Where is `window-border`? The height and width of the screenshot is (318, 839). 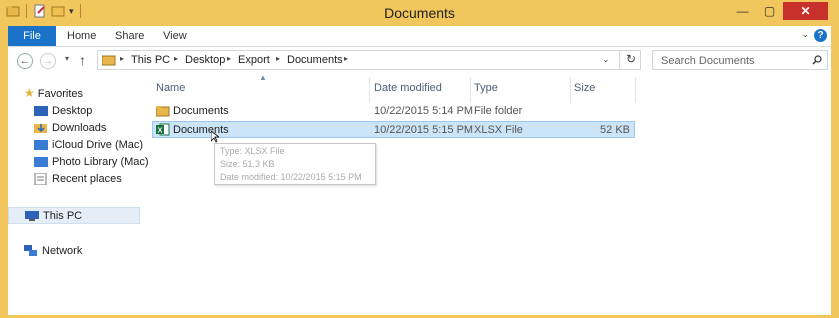
window-border is located at coordinates (835, 159).